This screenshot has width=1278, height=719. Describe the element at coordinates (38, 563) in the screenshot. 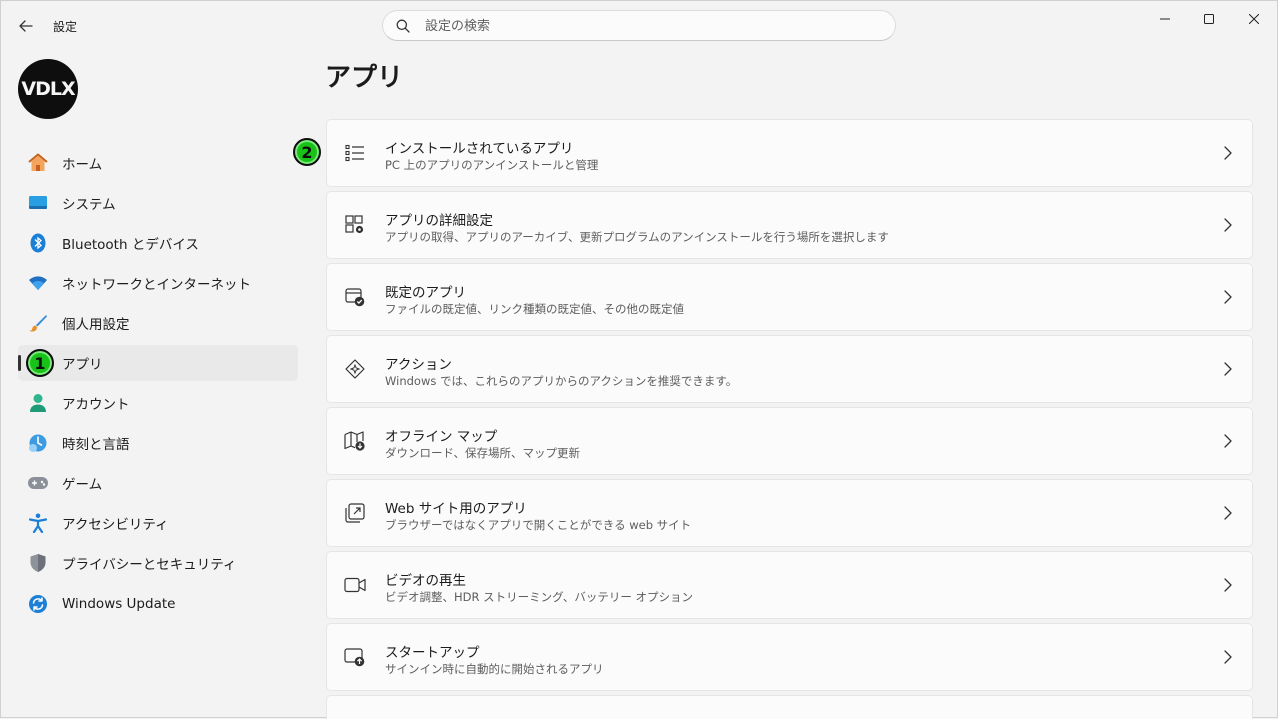

I see `shield-icon` at that location.